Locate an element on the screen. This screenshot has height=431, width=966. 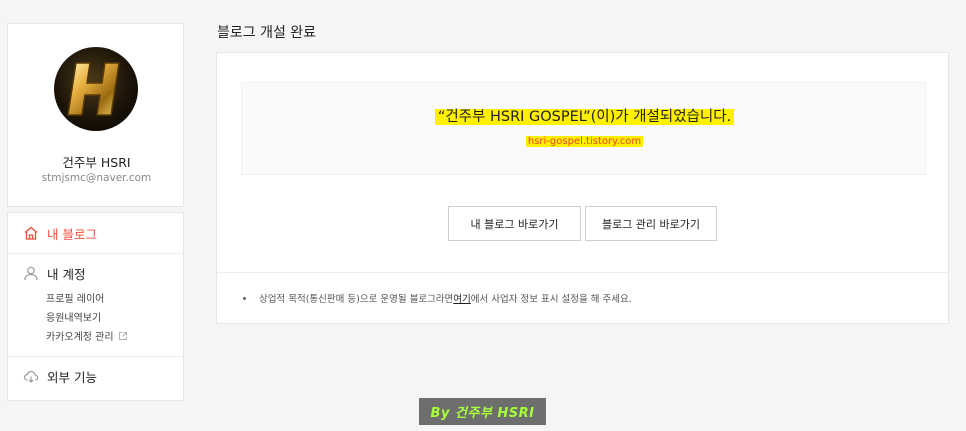
user-icon is located at coordinates (31, 273).